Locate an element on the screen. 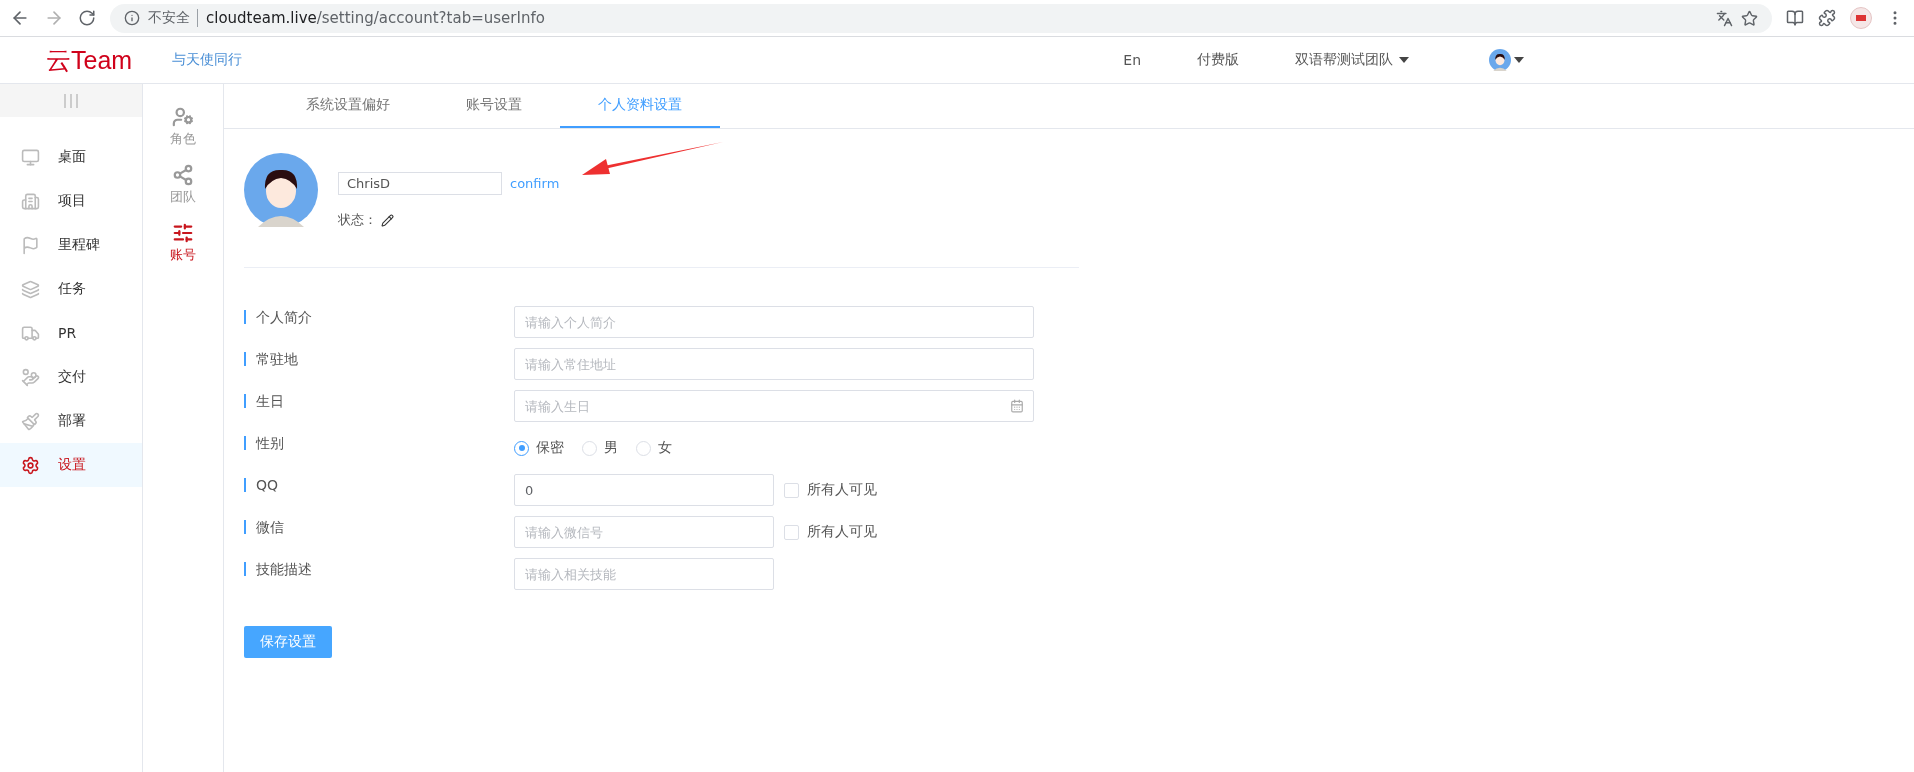  reader-icon is located at coordinates (1795, 18).